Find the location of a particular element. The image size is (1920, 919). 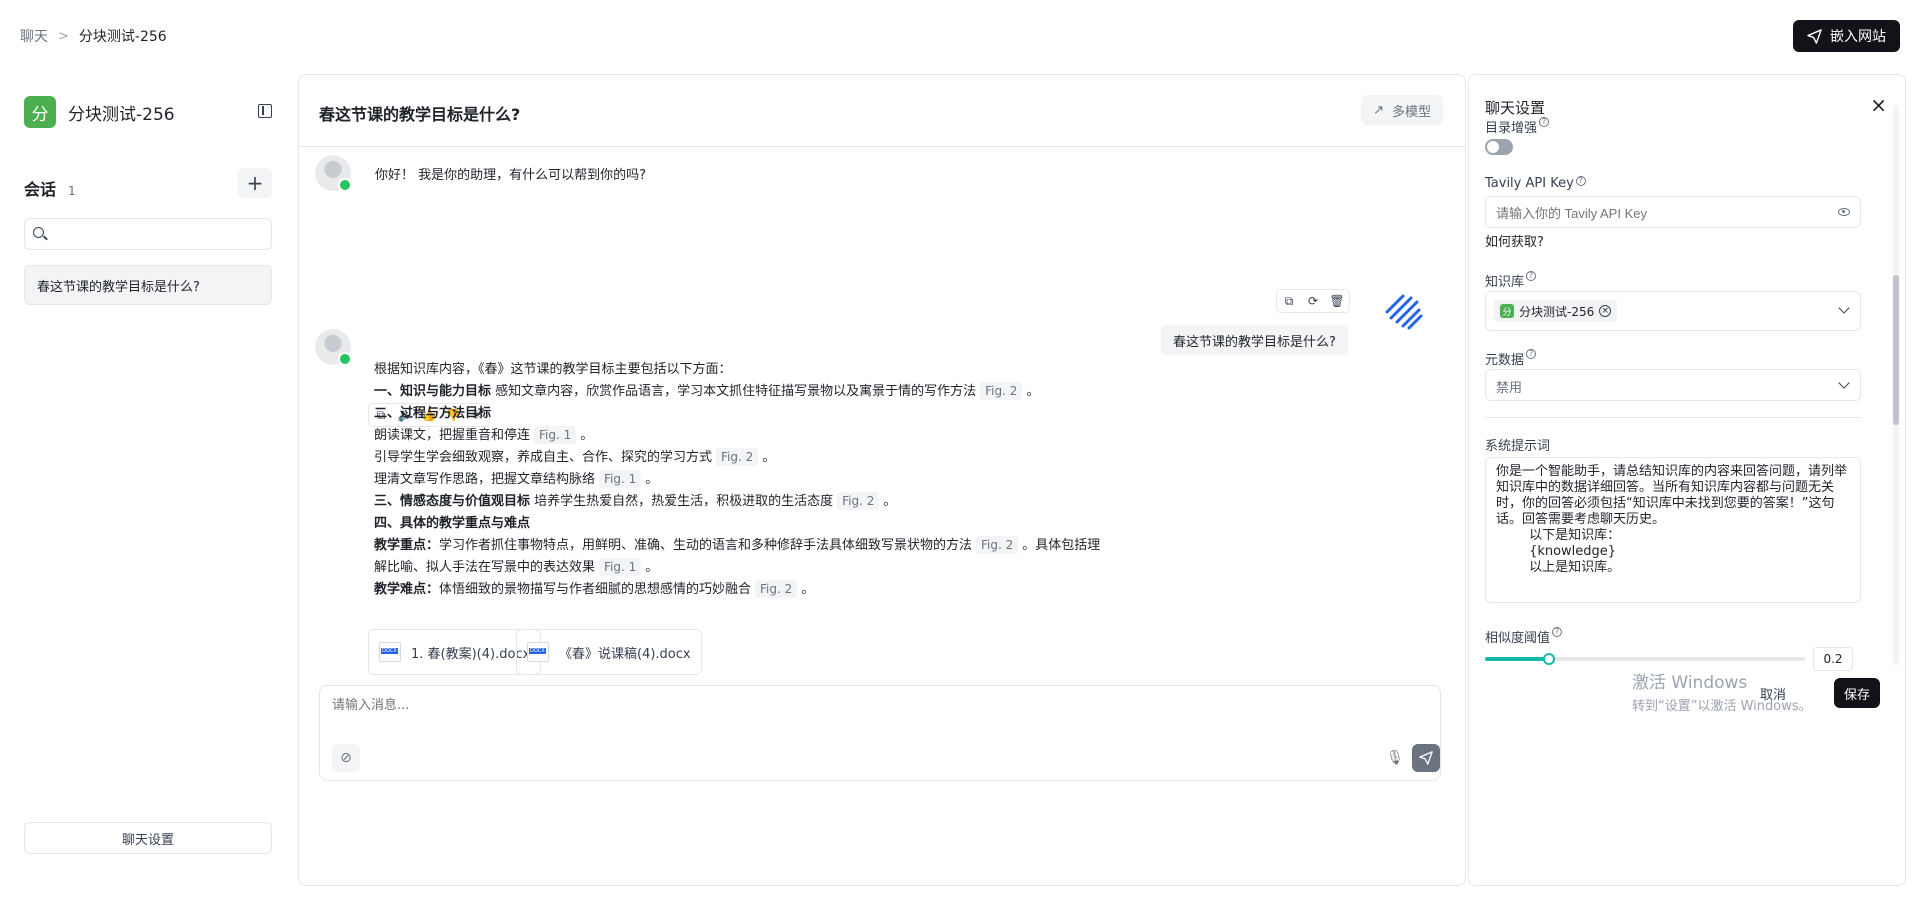

refresh-icon: ⟳ is located at coordinates (1313, 301).